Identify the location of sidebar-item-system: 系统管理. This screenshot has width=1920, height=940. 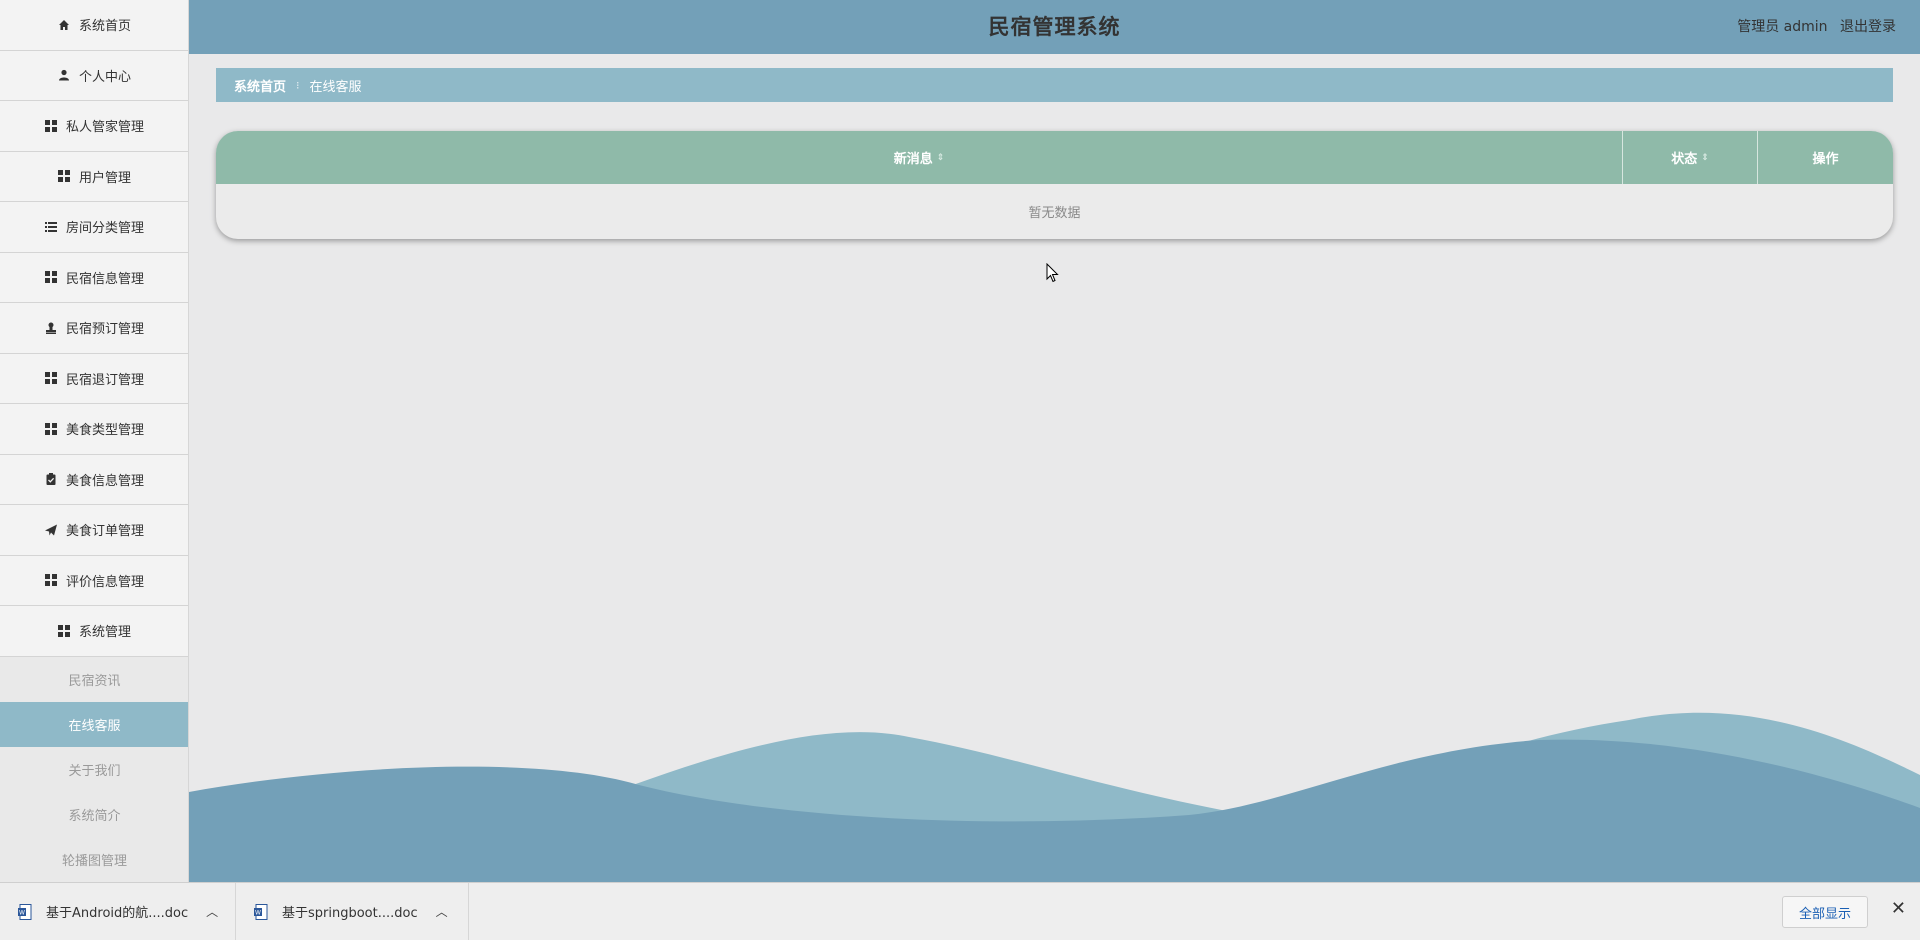
(94, 631).